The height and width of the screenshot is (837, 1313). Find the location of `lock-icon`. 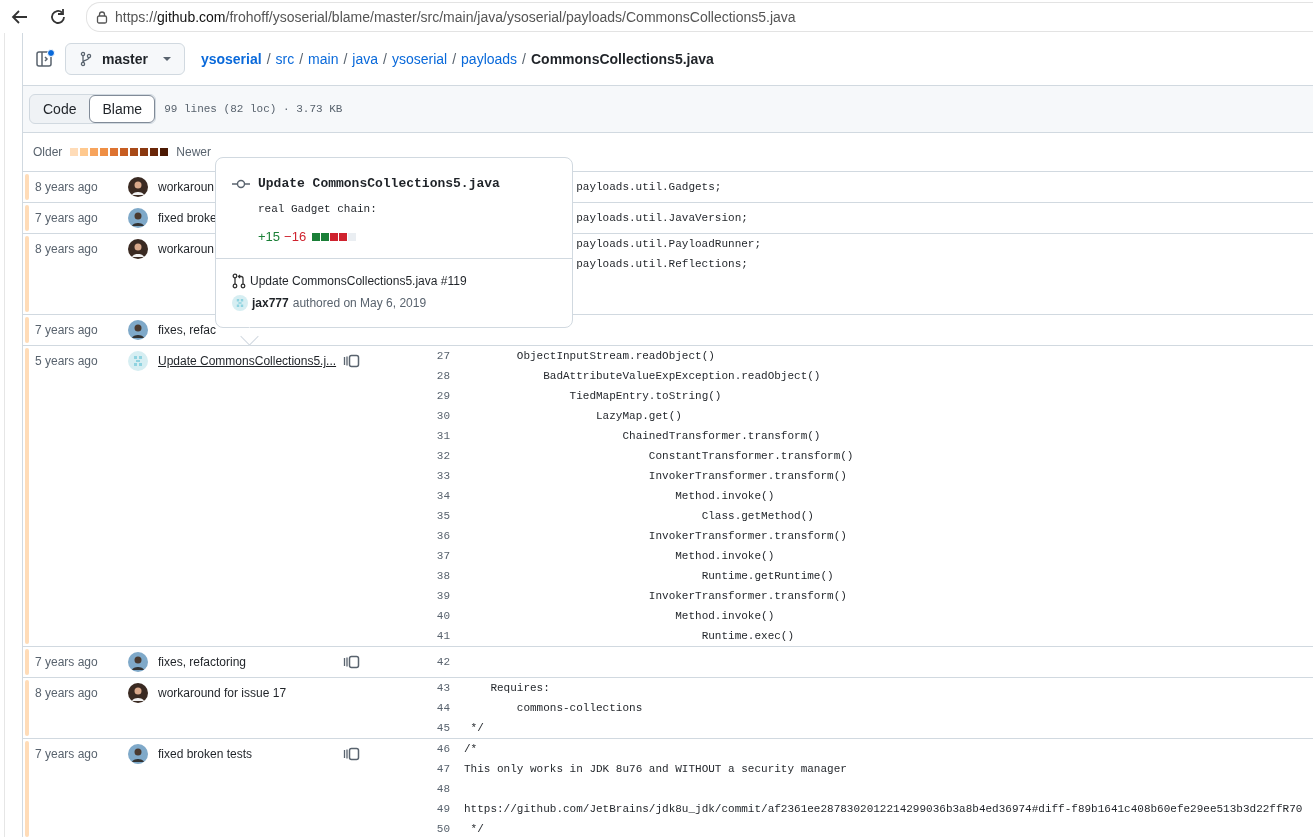

lock-icon is located at coordinates (102, 16).